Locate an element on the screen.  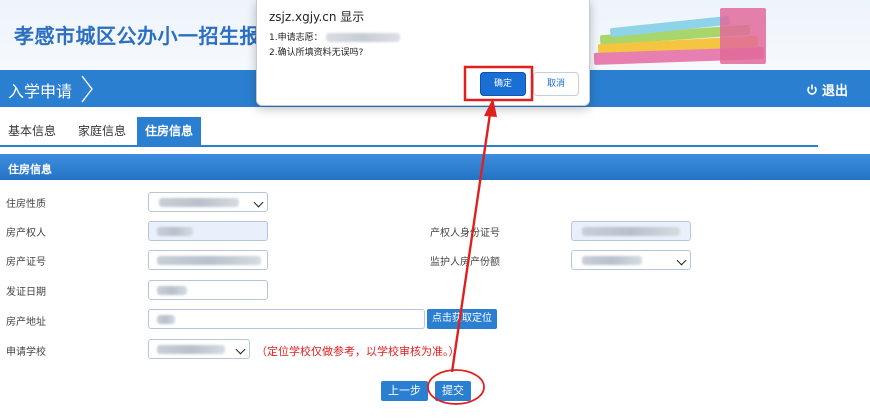
cert-no-label: 房产证号 is located at coordinates (26, 262).